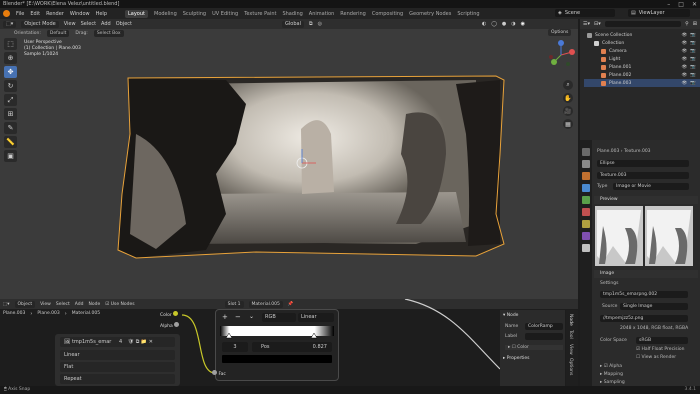 The width and height of the screenshot is (700, 394). Describe the element at coordinates (169, 314) in the screenshot. I see `color-output-socket: Color` at that location.